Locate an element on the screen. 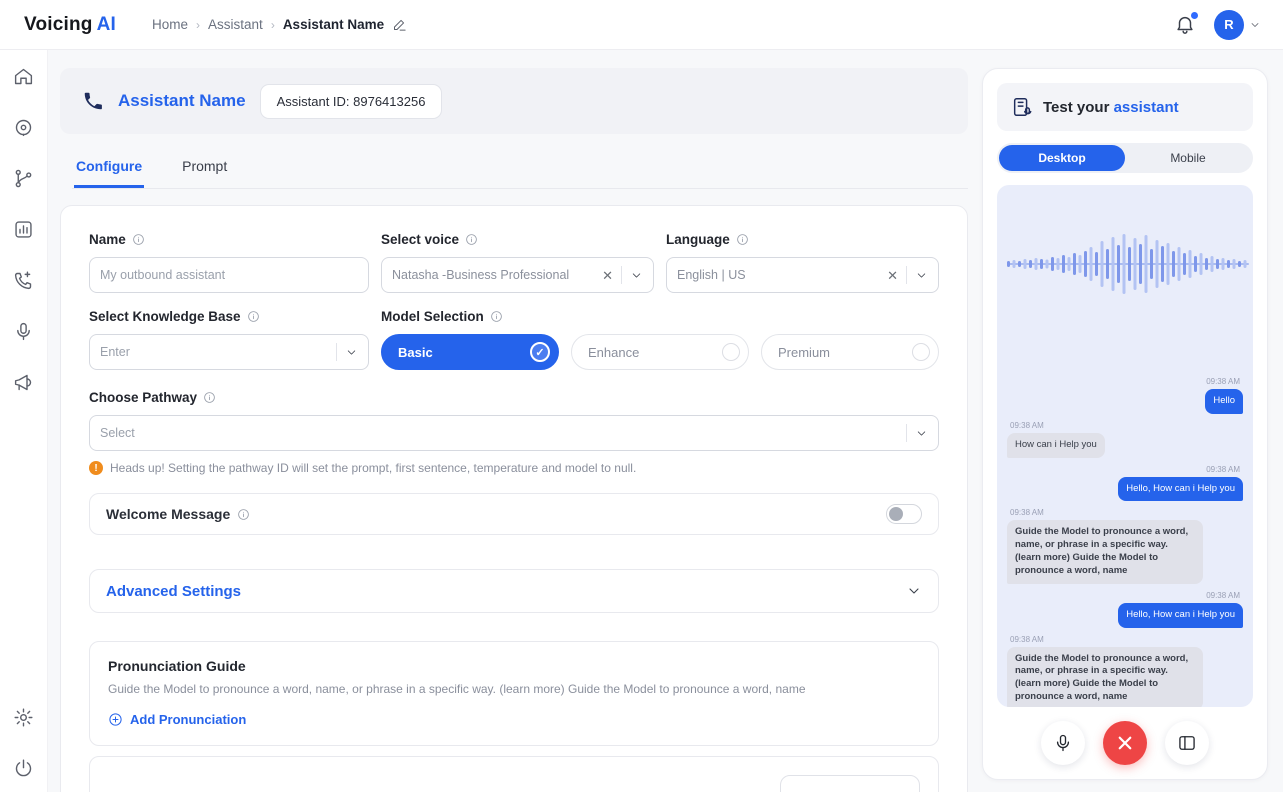 This screenshot has width=1283, height=792. name-label: Name is located at coordinates (107, 239).